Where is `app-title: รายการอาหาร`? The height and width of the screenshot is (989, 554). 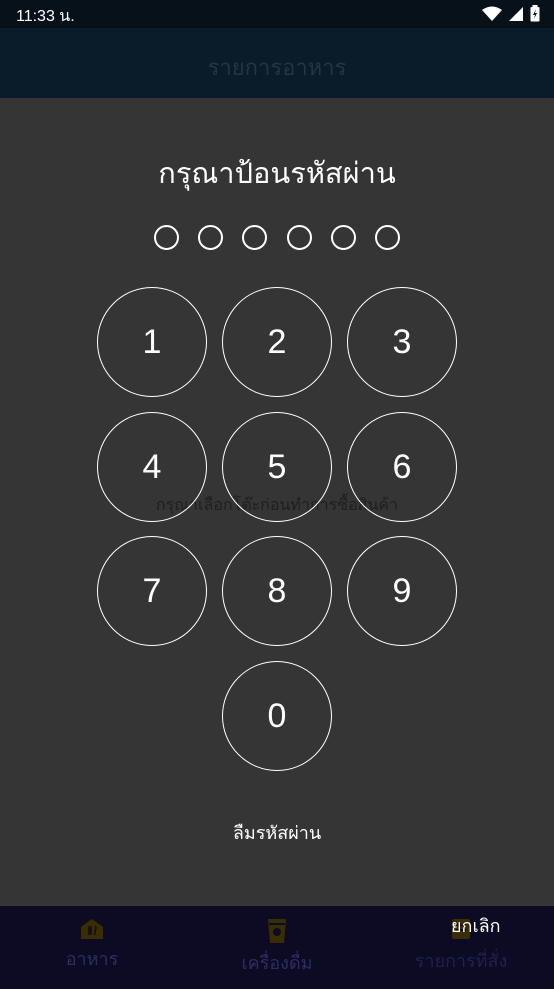 app-title: รายการอาหาร is located at coordinates (277, 68).